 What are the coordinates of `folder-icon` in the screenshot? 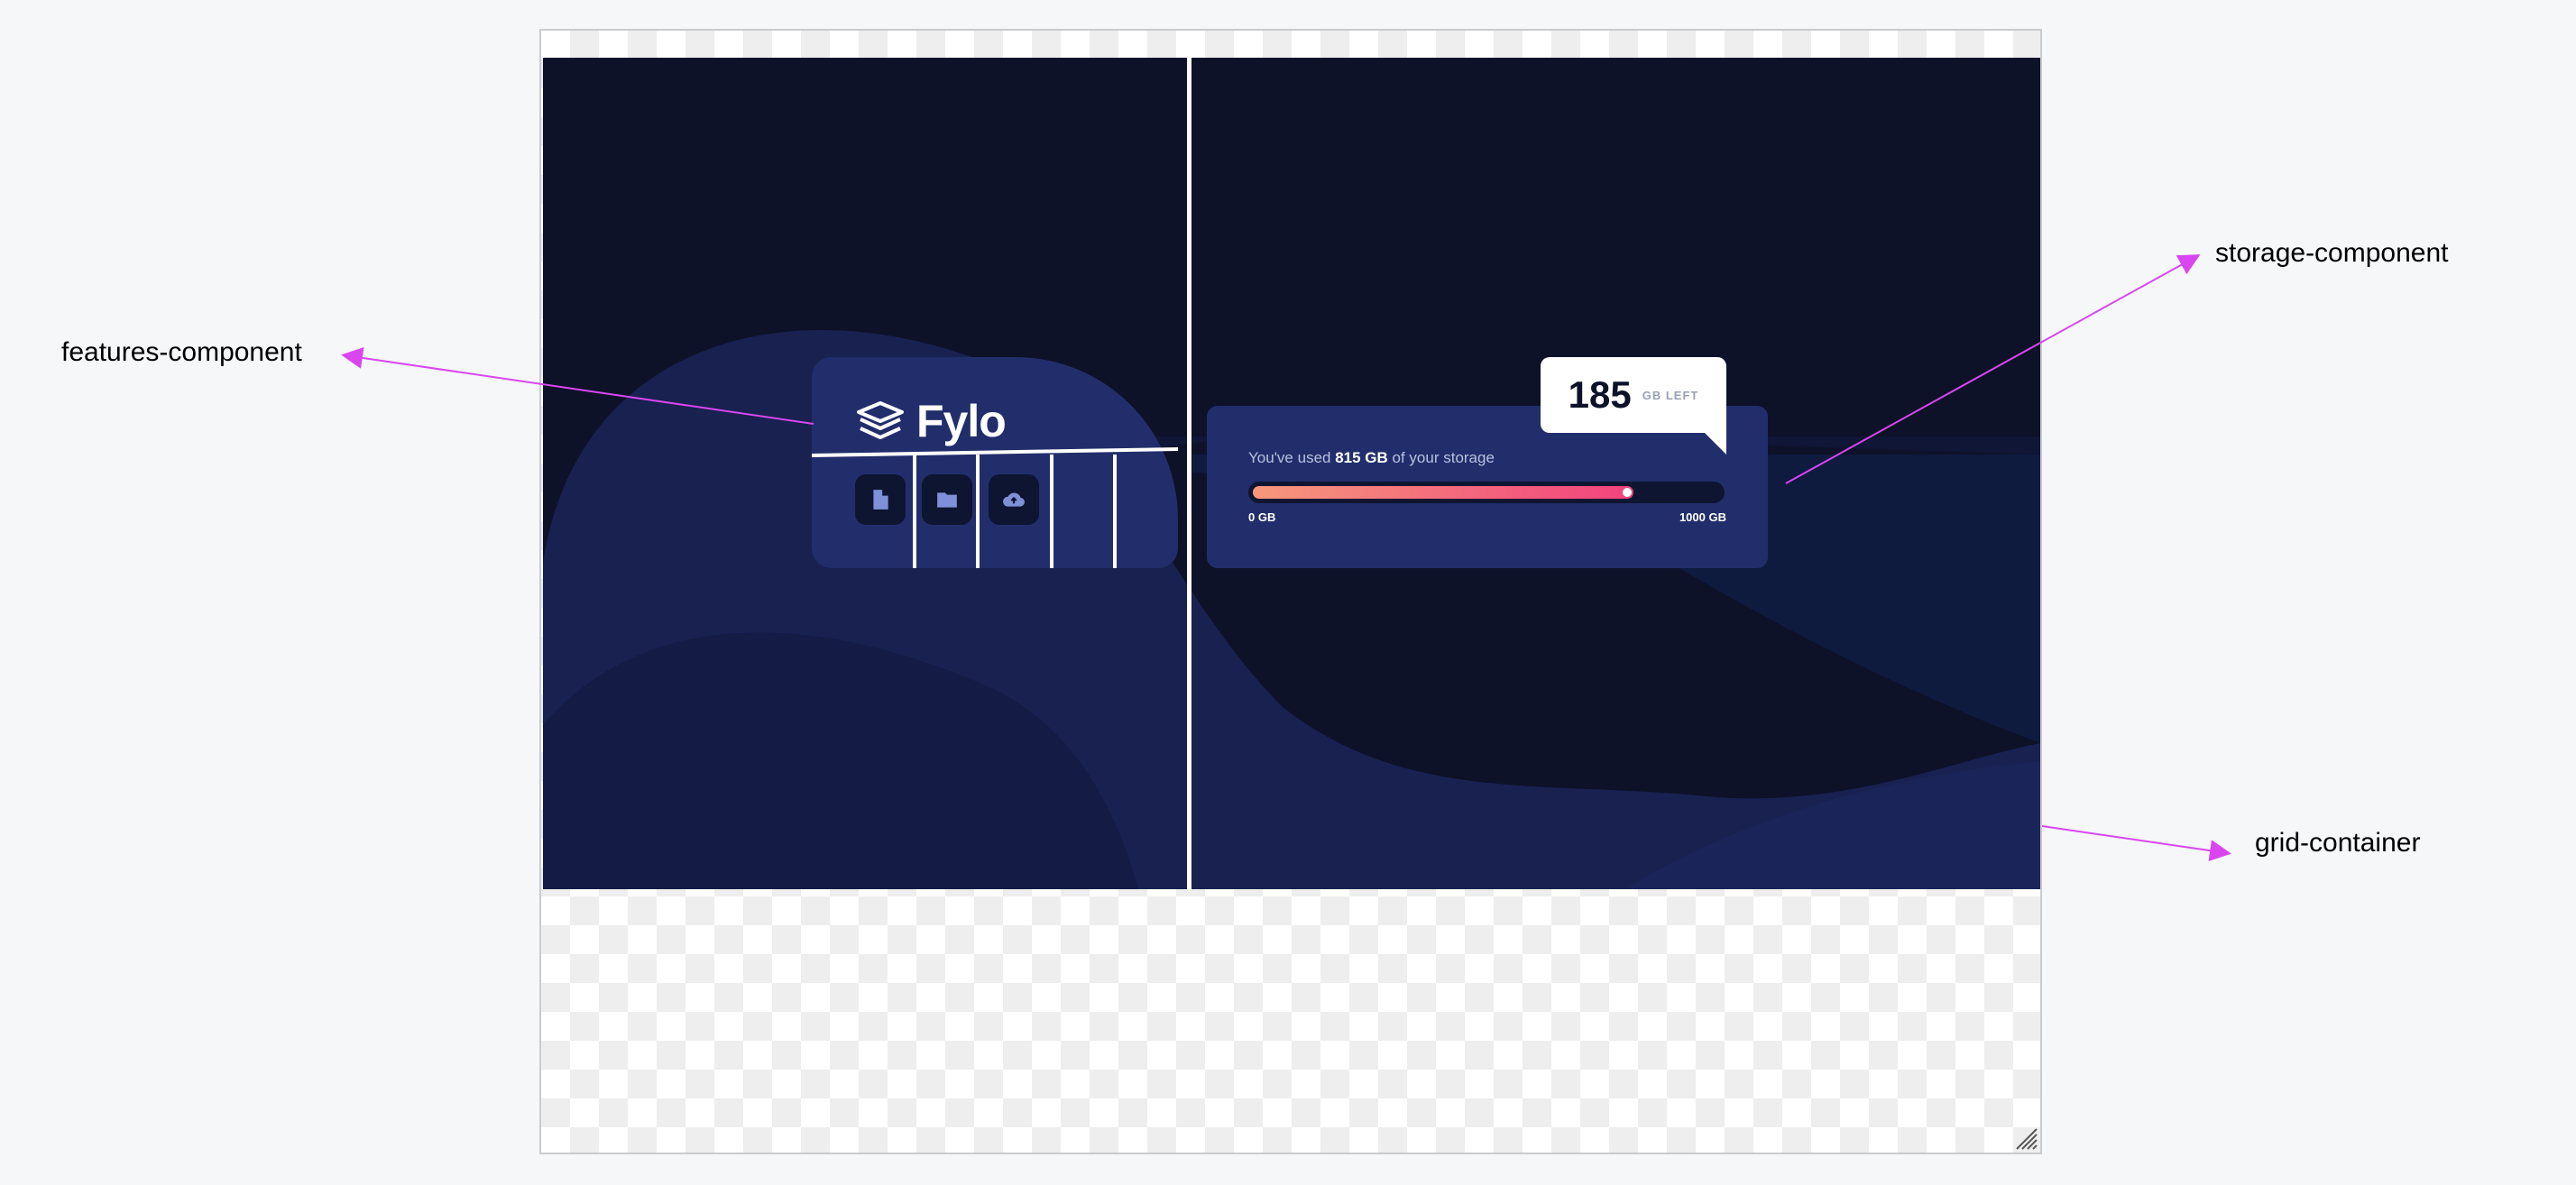 It's located at (947, 500).